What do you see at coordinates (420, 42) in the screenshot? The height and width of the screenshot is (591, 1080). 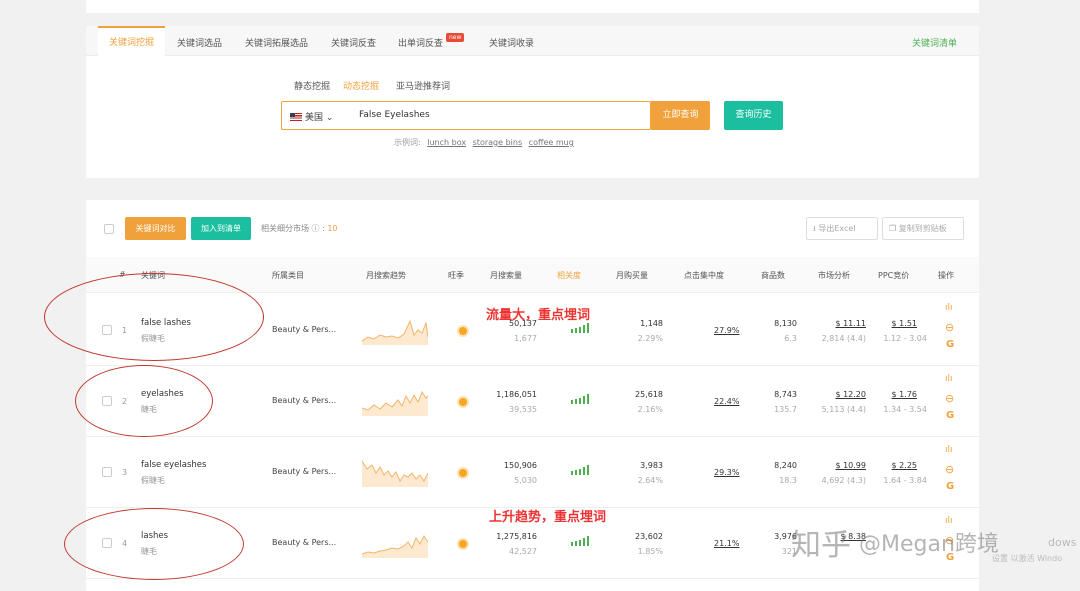 I see `tab-order-keyword-reverse: 出单词反查` at bounding box center [420, 42].